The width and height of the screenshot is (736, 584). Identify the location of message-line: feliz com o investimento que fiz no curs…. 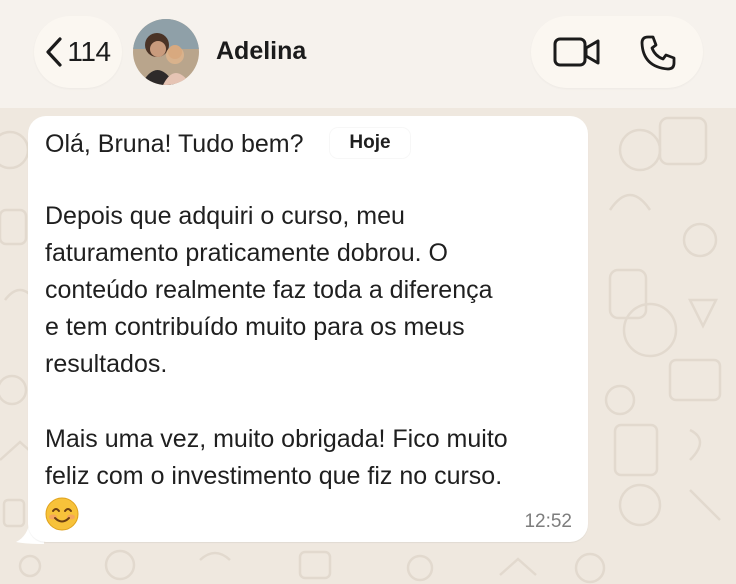
(274, 476).